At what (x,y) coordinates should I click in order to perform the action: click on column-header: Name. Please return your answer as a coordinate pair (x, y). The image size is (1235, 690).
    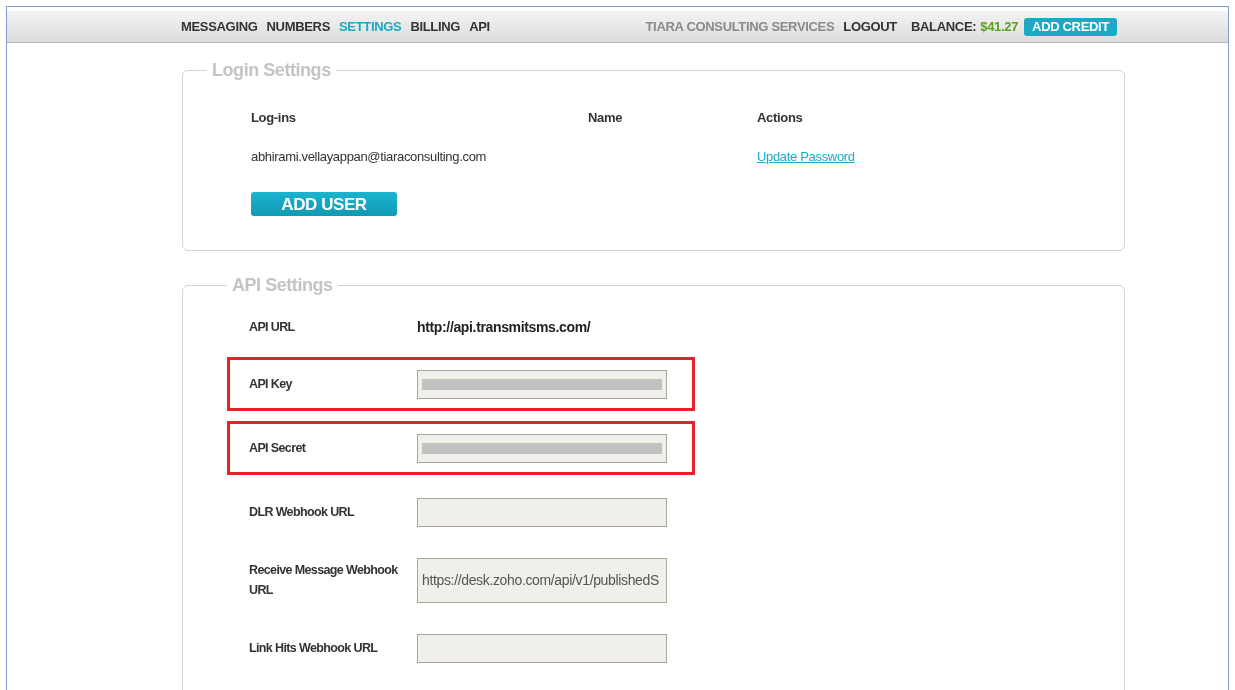
    Looking at the image, I should click on (606, 118).